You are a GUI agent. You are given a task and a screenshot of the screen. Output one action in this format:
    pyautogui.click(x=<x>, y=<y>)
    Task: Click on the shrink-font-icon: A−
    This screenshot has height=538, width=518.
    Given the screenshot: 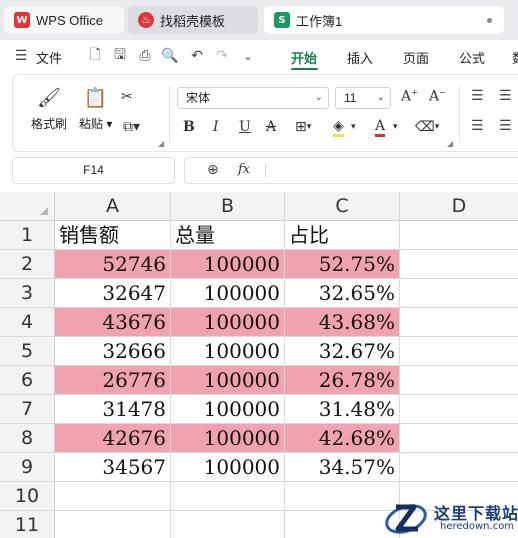 What is the action you would take?
    pyautogui.click(x=437, y=96)
    